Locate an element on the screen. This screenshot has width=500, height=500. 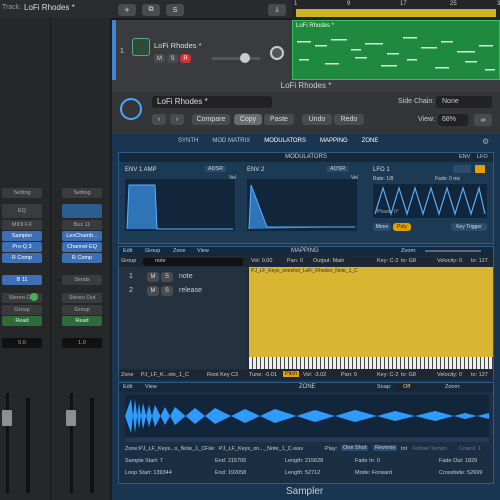
tab-synth: SYNTH is located at coordinates (188, 143).